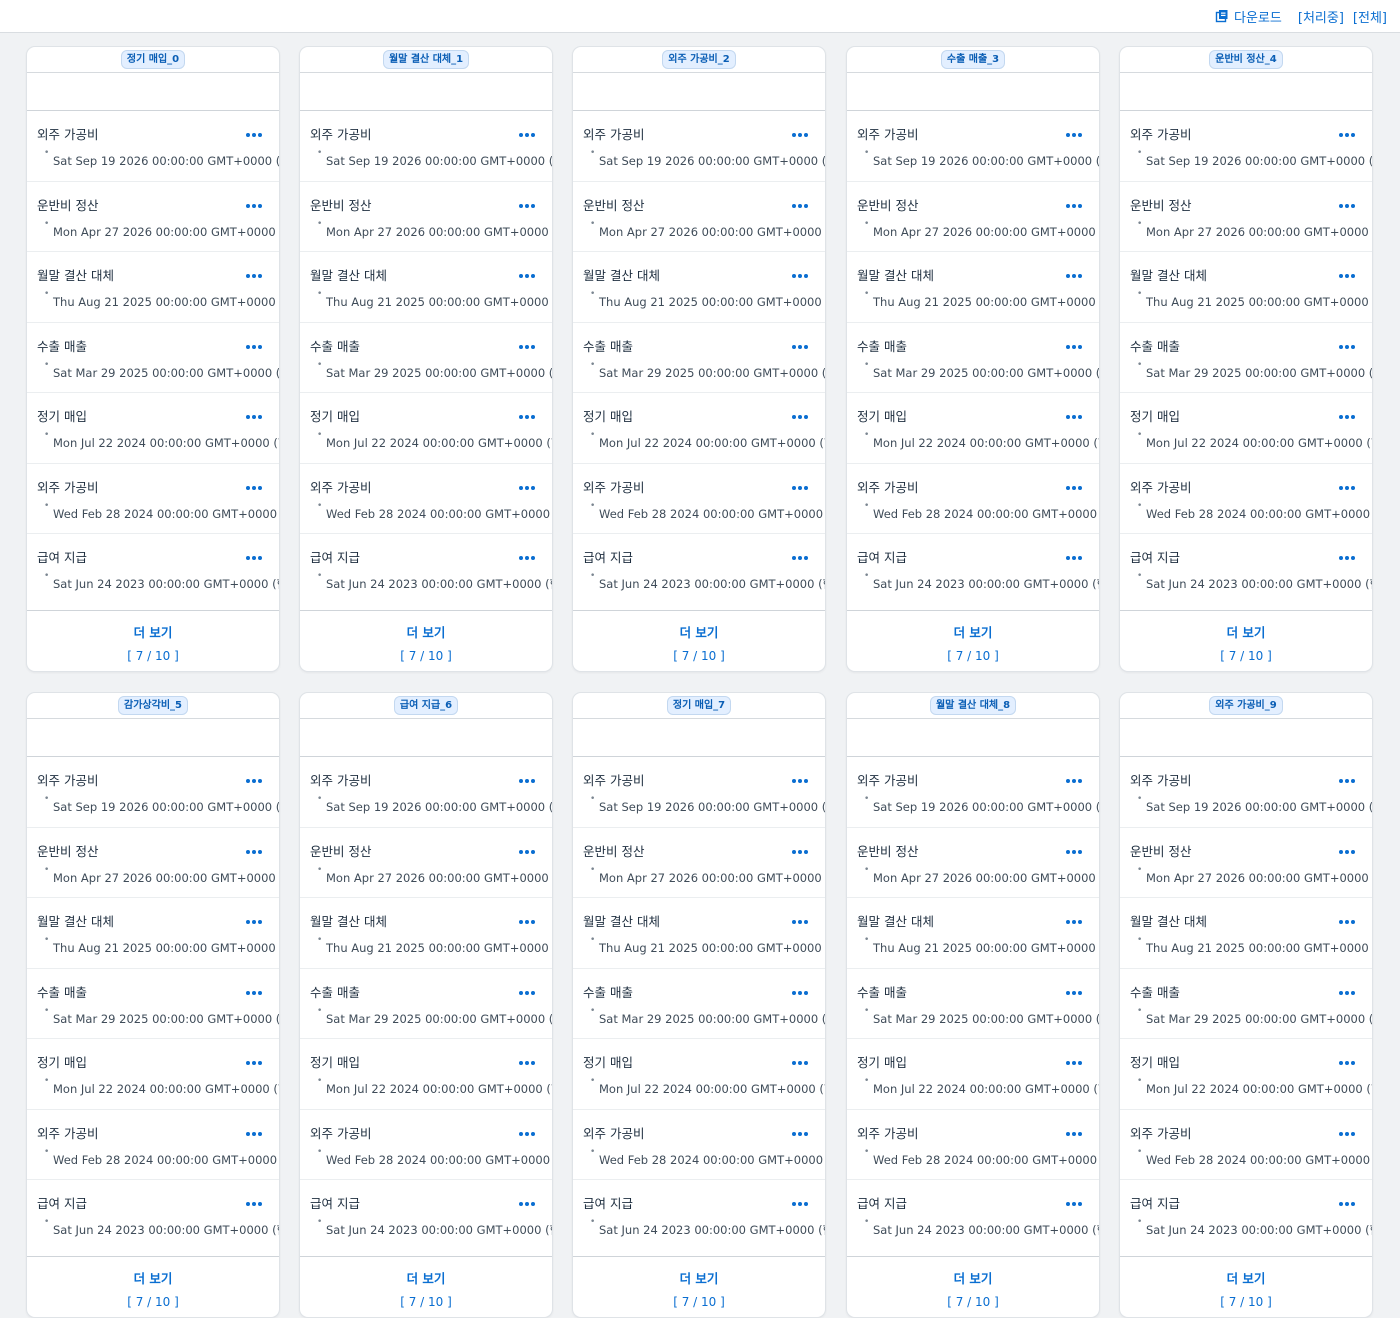 The width and height of the screenshot is (1400, 1318). Describe the element at coordinates (1370, 16) in the screenshot. I see `filter-all-link: [전체]` at that location.